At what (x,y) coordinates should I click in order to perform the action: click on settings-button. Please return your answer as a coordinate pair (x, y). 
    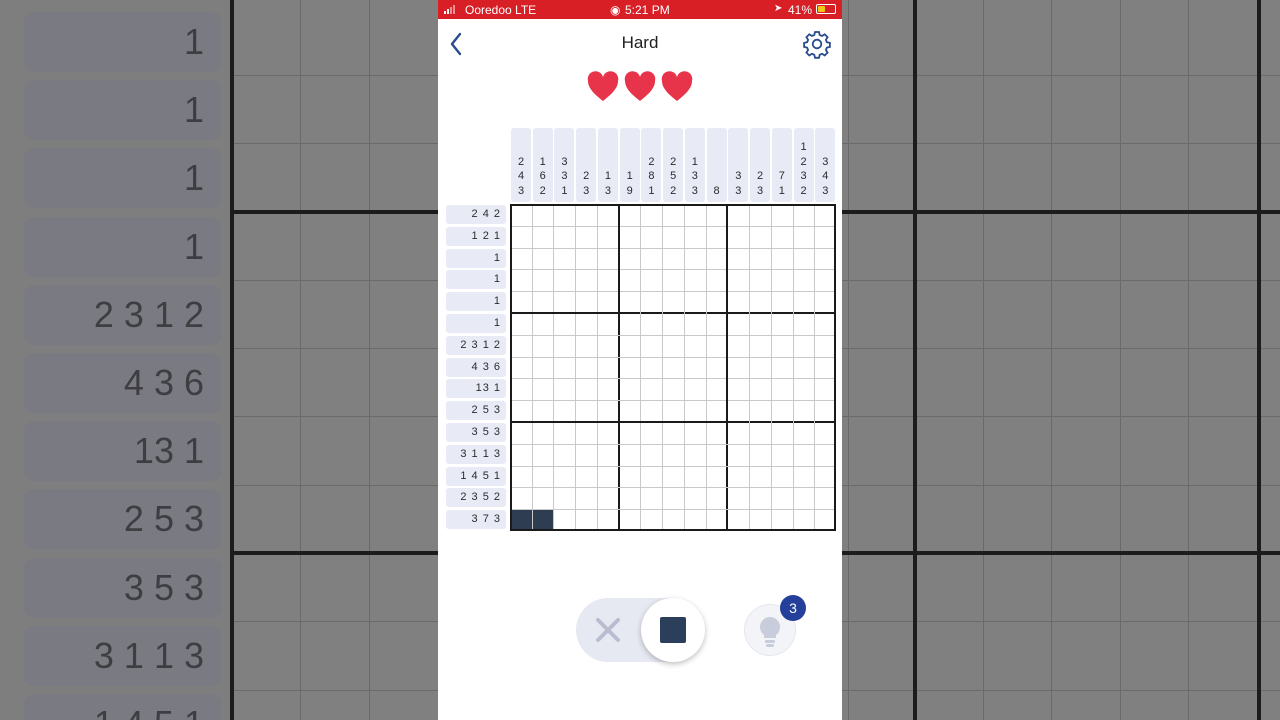
    Looking at the image, I should click on (817, 44).